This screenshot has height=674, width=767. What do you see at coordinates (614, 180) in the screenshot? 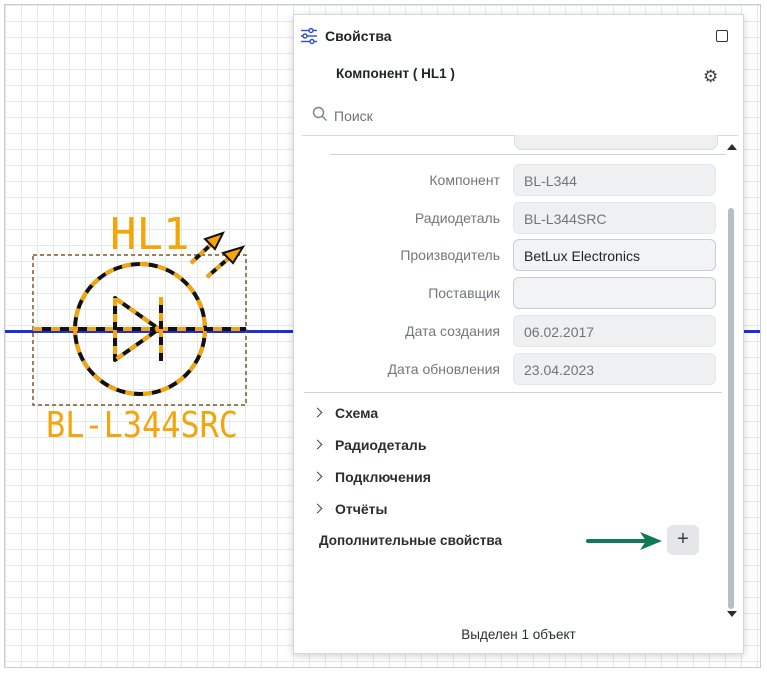
I see `property-value-component: BL-L344` at bounding box center [614, 180].